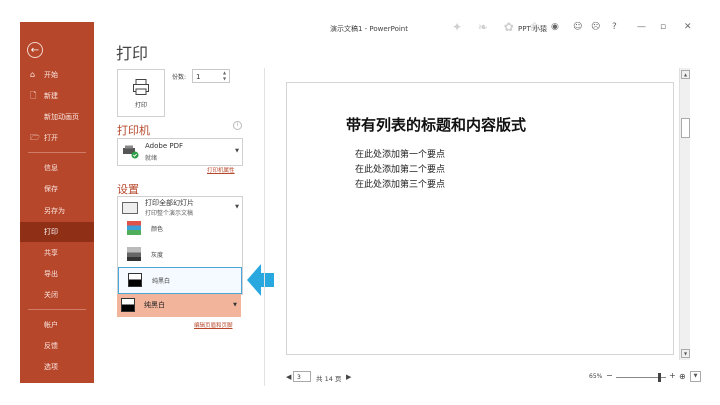 The image size is (720, 405). I want to click on slide-bullet: 在此处添加第三个要点, so click(400, 185).